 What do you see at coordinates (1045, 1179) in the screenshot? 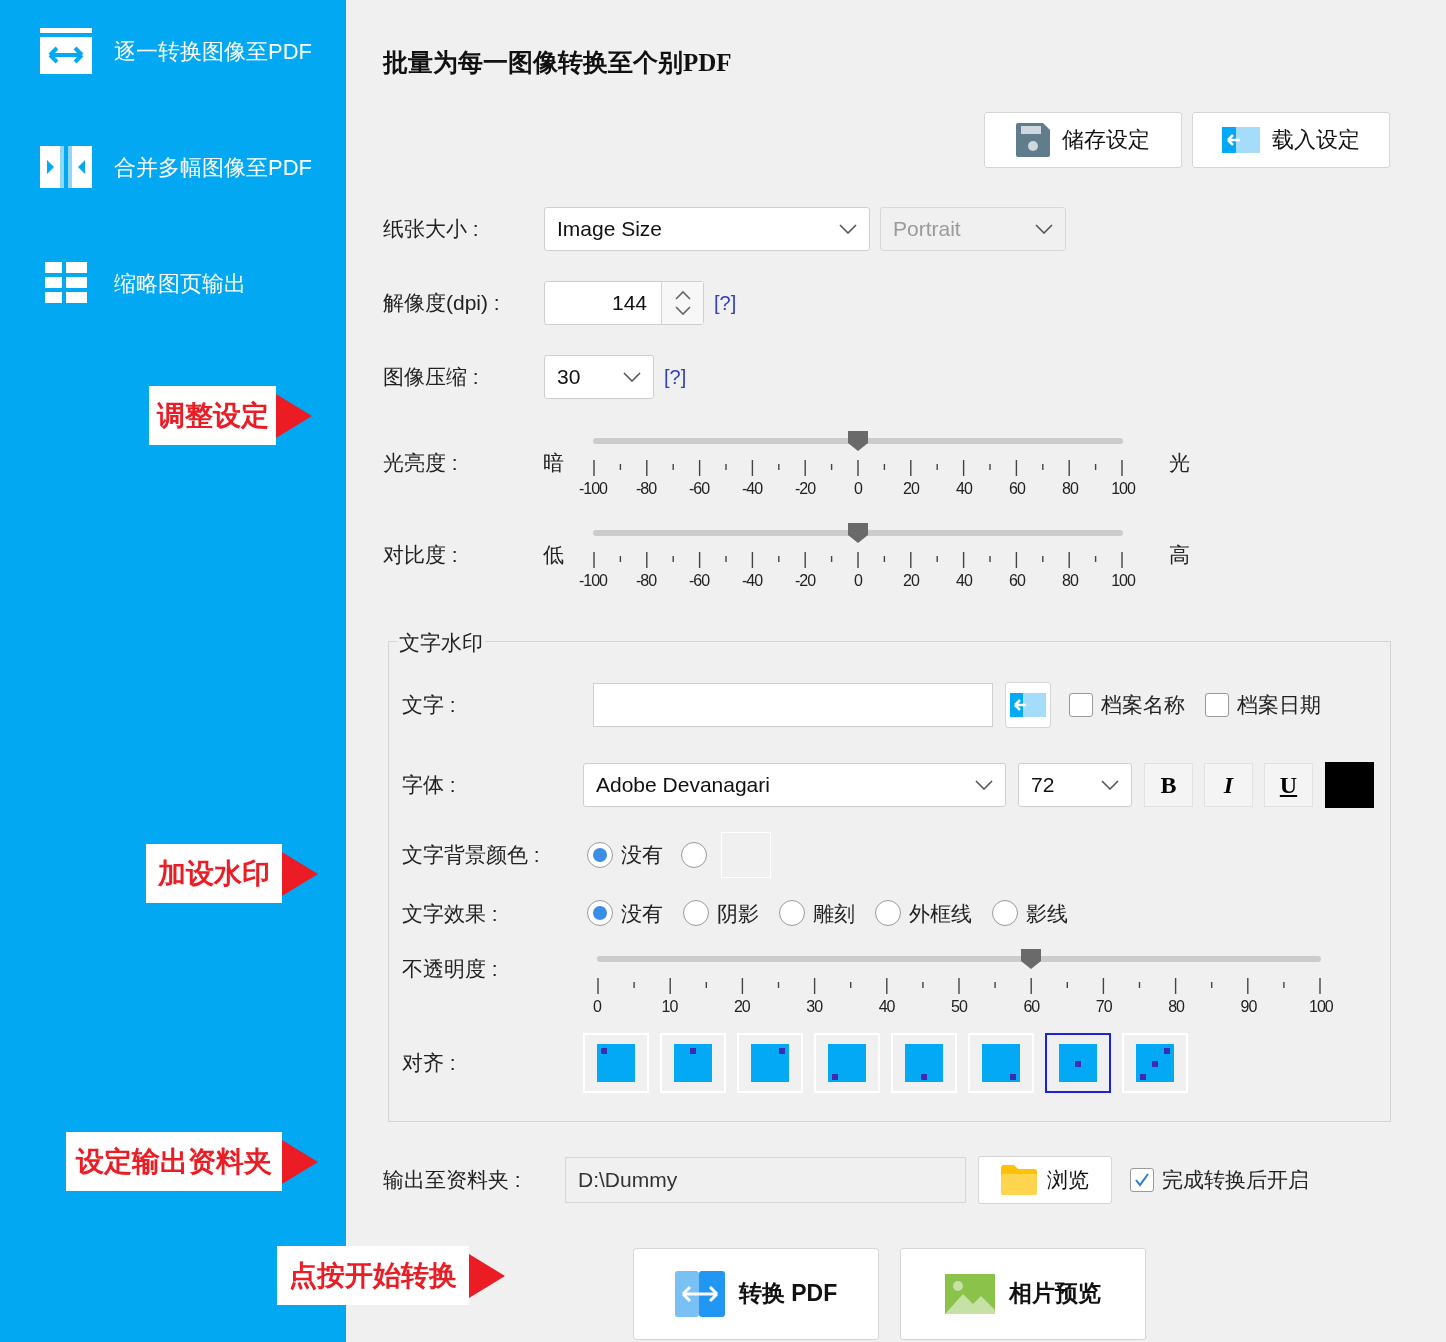
I see `browse-button: 浏览` at bounding box center [1045, 1179].